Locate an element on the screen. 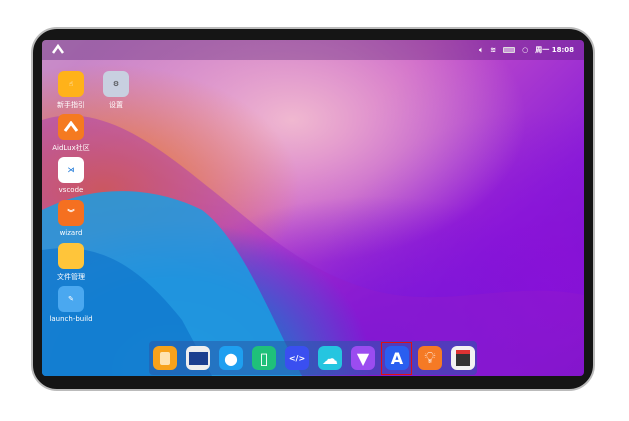 The height and width of the screenshot is (421, 629). dock-exit: ▯ is located at coordinates (264, 358).